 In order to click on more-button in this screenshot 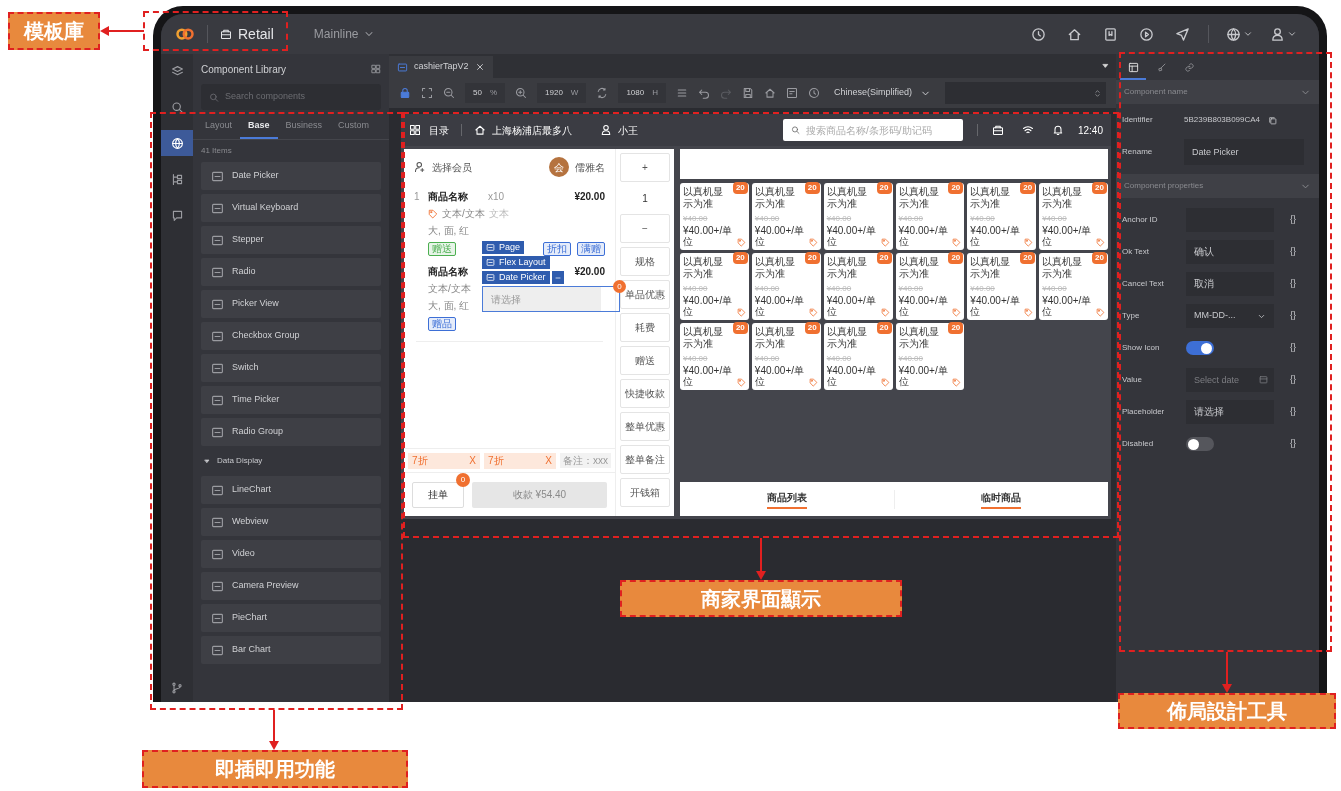, I will do `click(557, 277)`.